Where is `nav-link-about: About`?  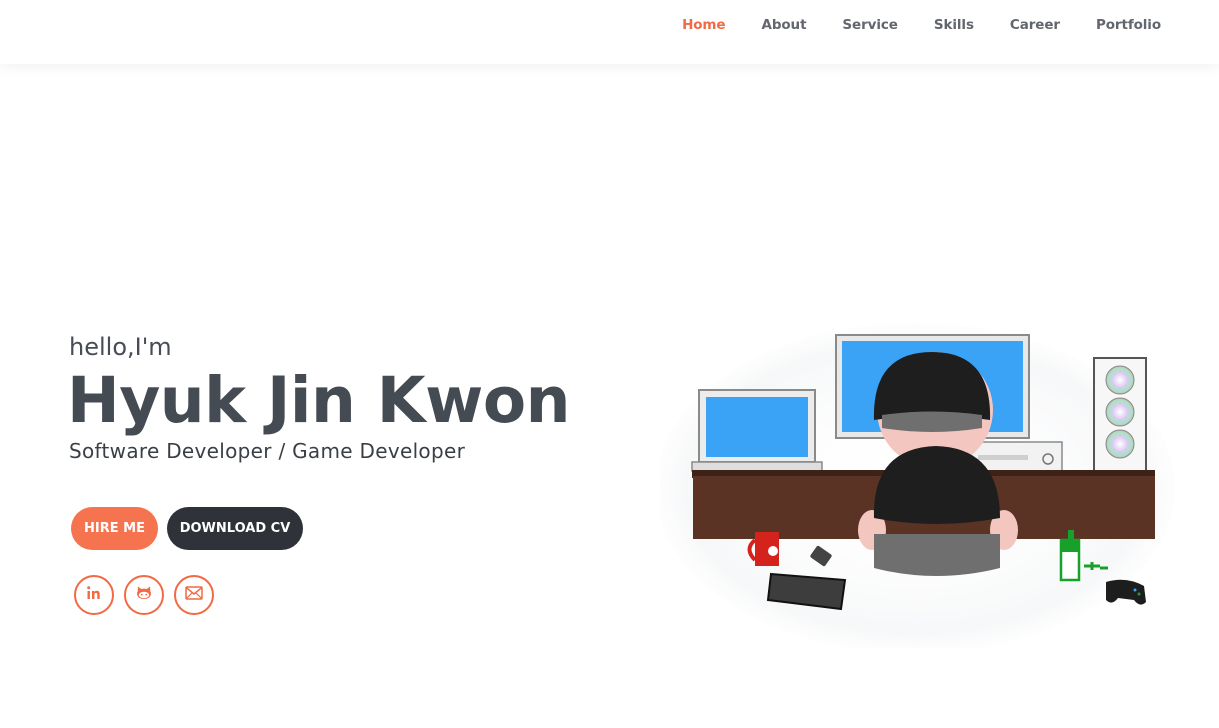
nav-link-about: About is located at coordinates (783, 25).